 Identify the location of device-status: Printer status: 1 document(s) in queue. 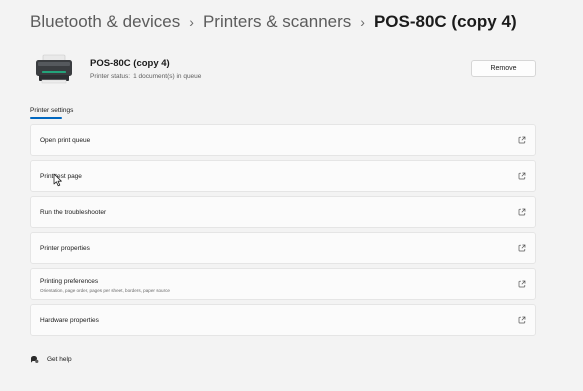
(145, 76).